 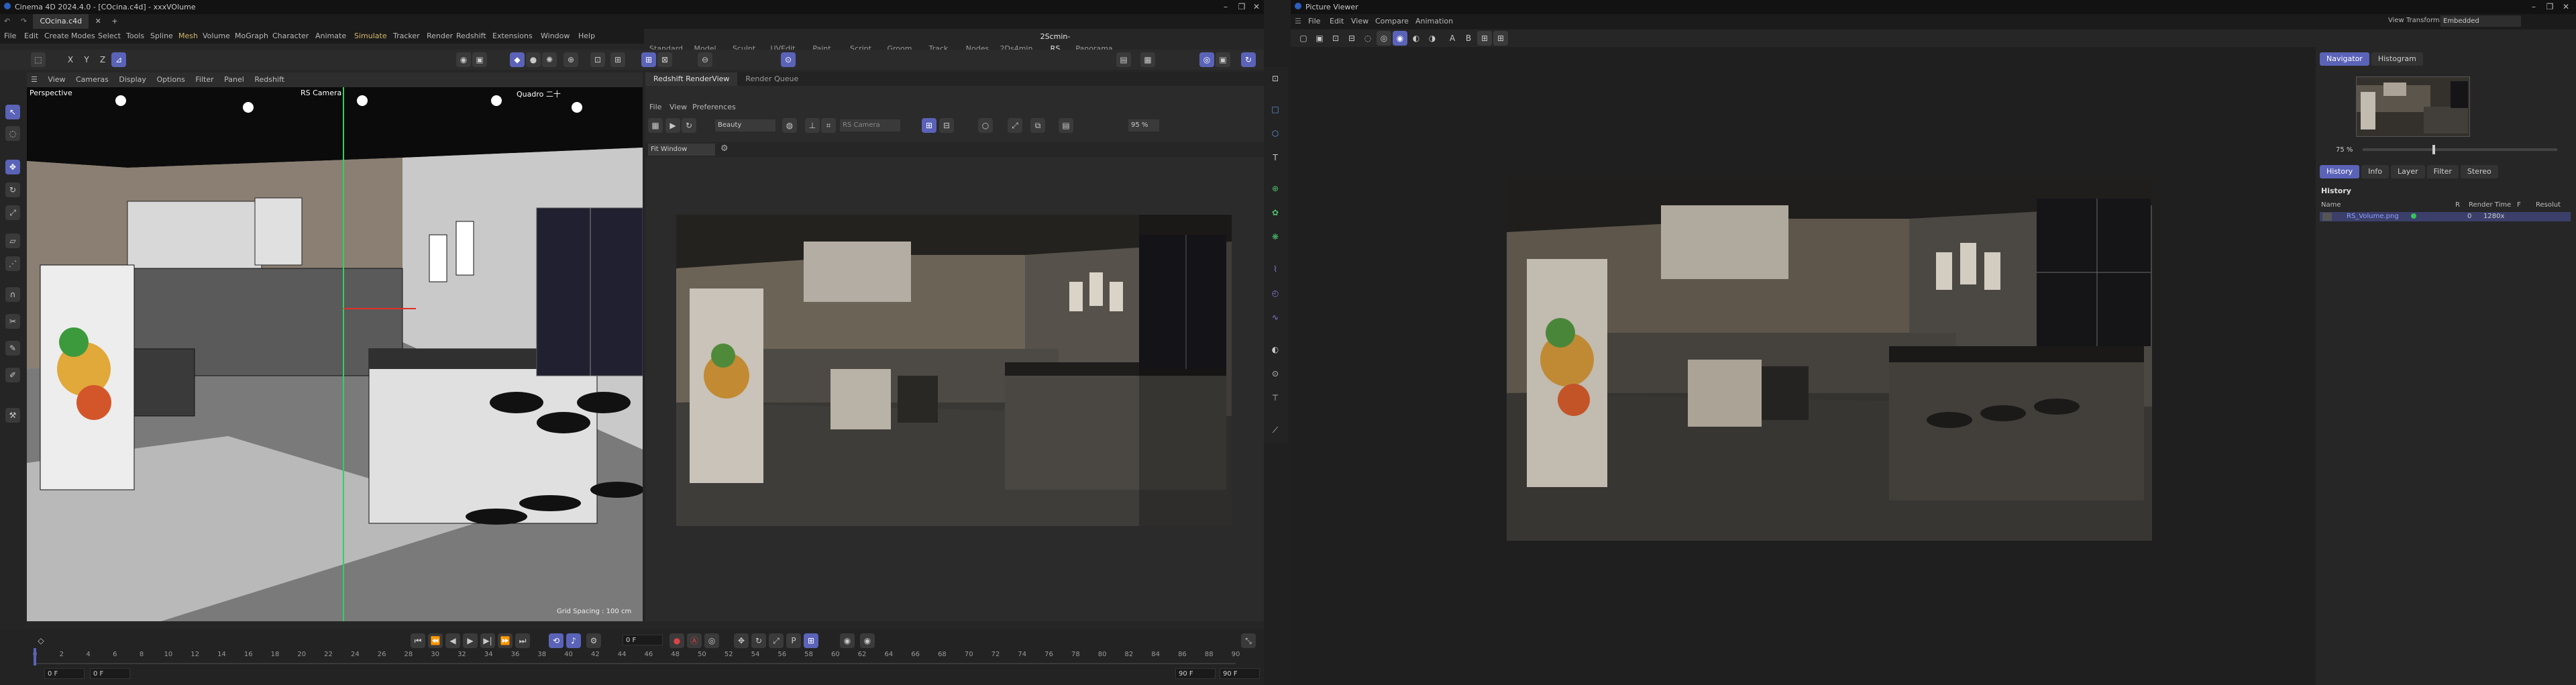 I want to click on go-end-icon: ⏭, so click(x=522, y=640).